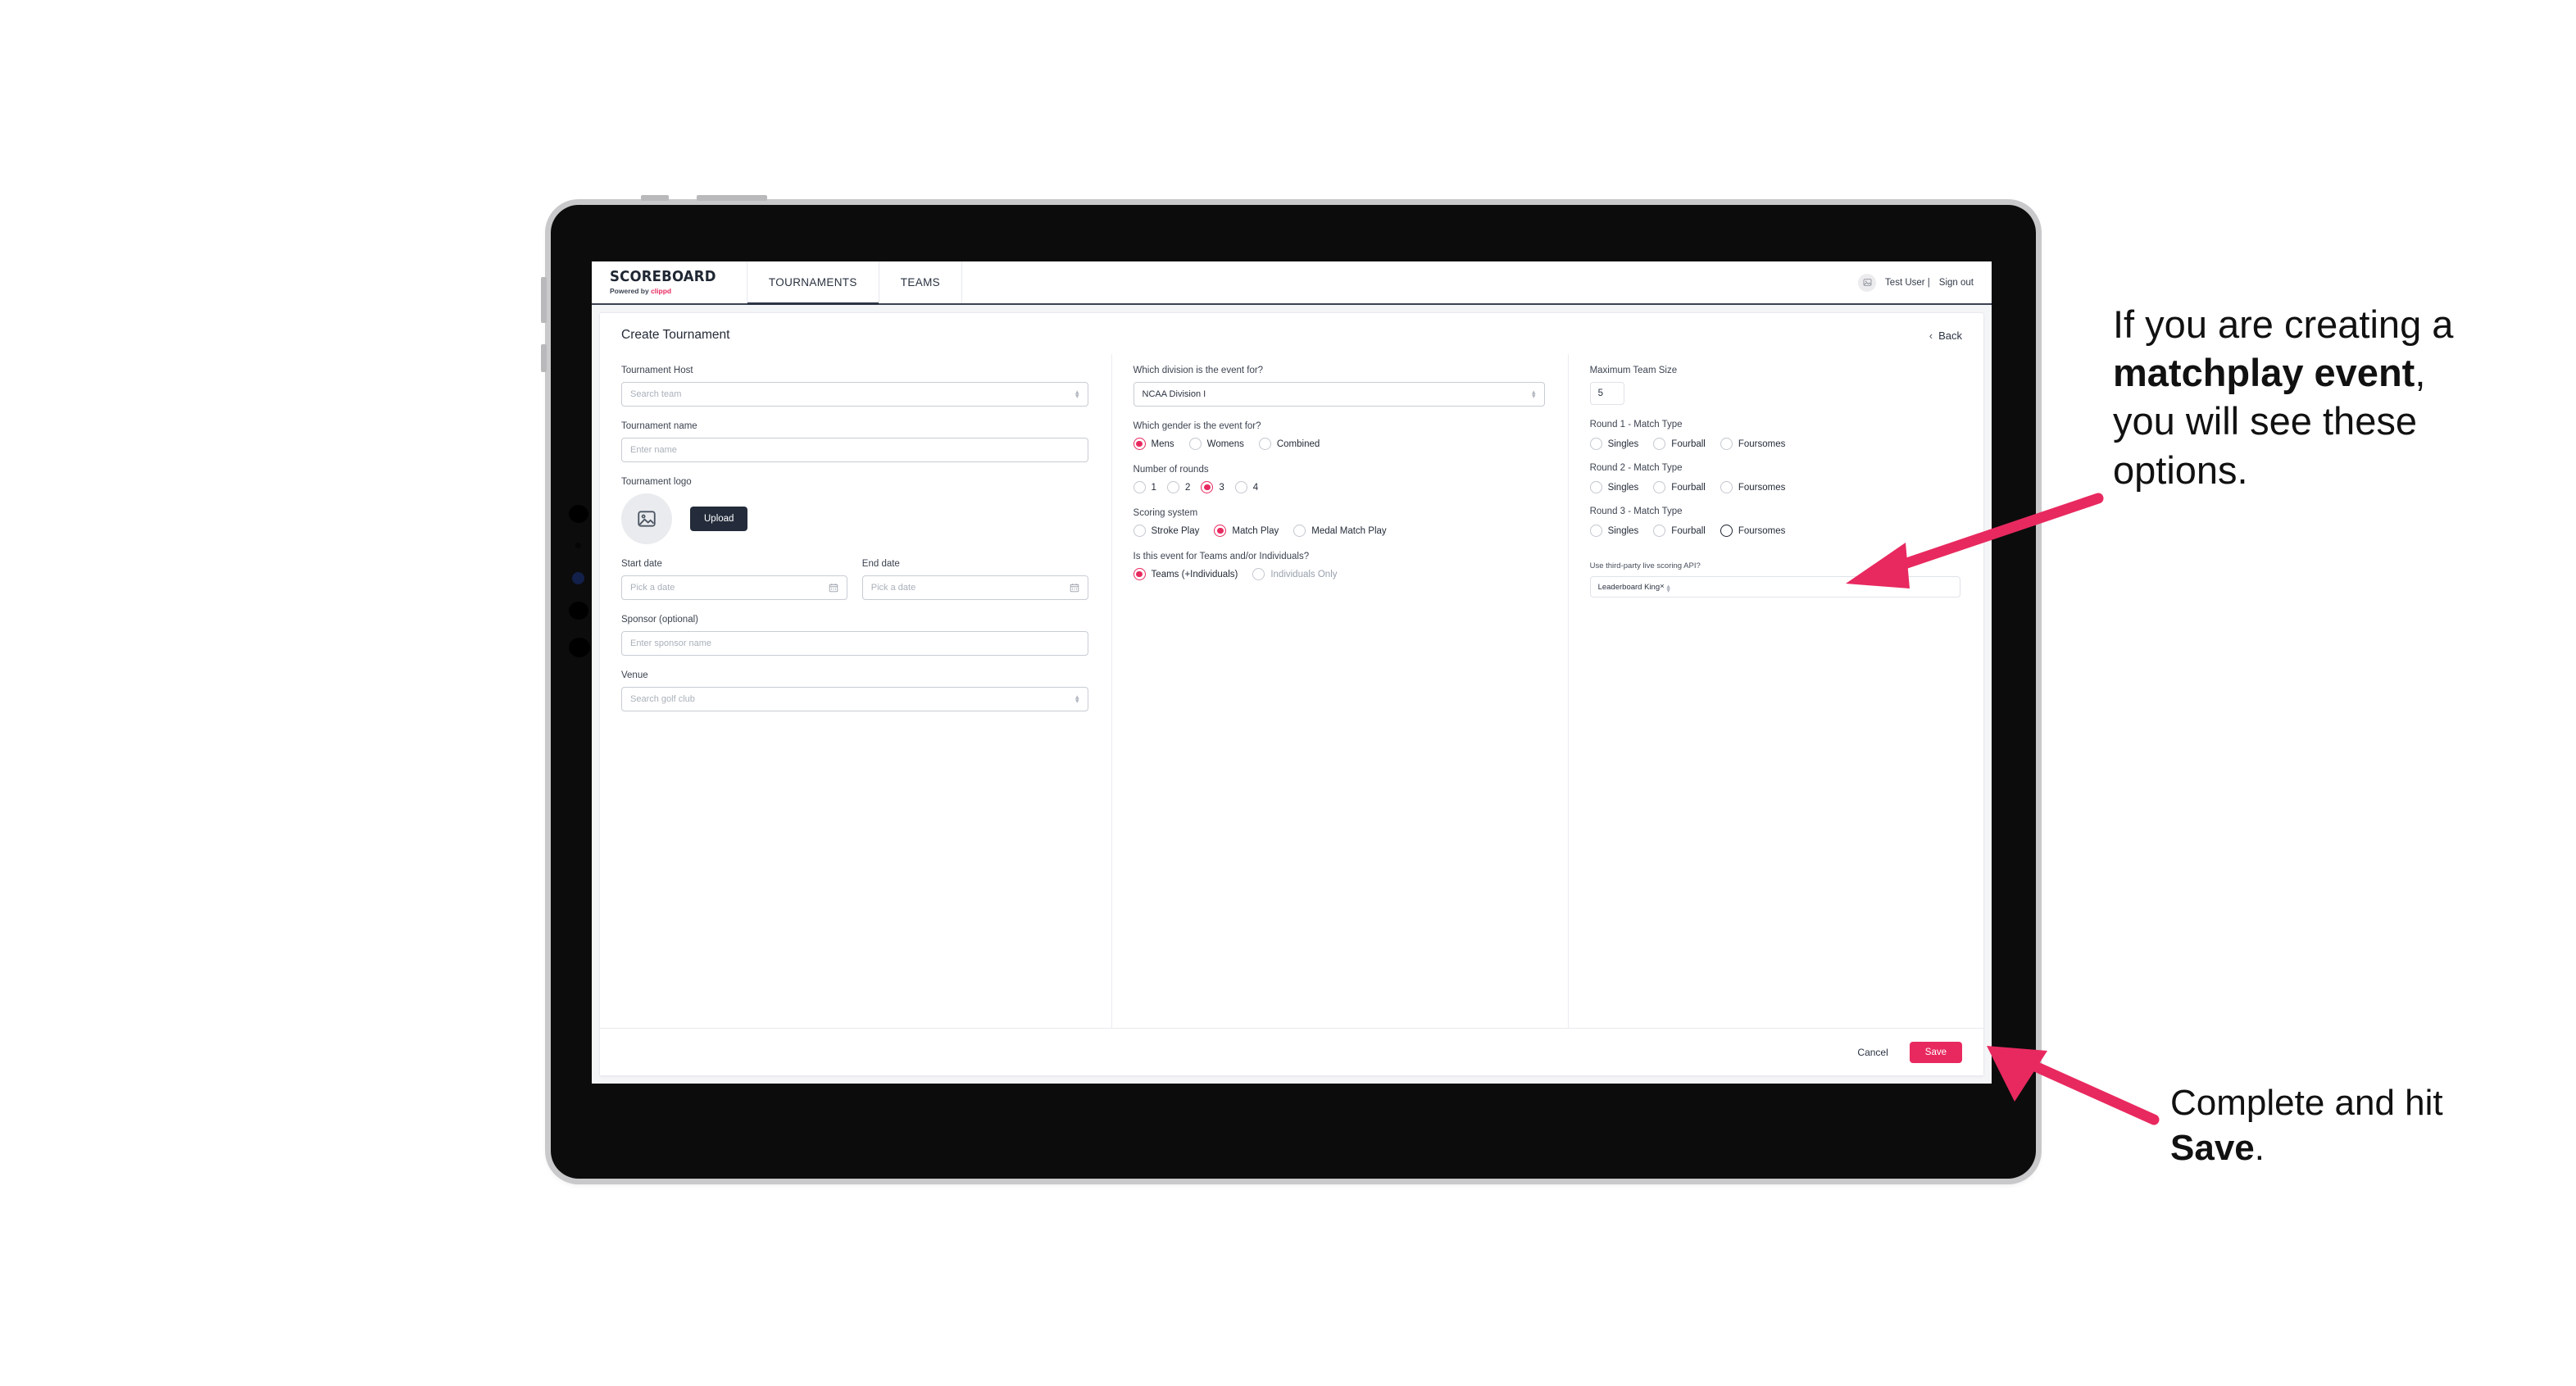 This screenshot has width=2576, height=1386. What do you see at coordinates (1291, 1051) in the screenshot?
I see `card-footer: Cancel Save` at bounding box center [1291, 1051].